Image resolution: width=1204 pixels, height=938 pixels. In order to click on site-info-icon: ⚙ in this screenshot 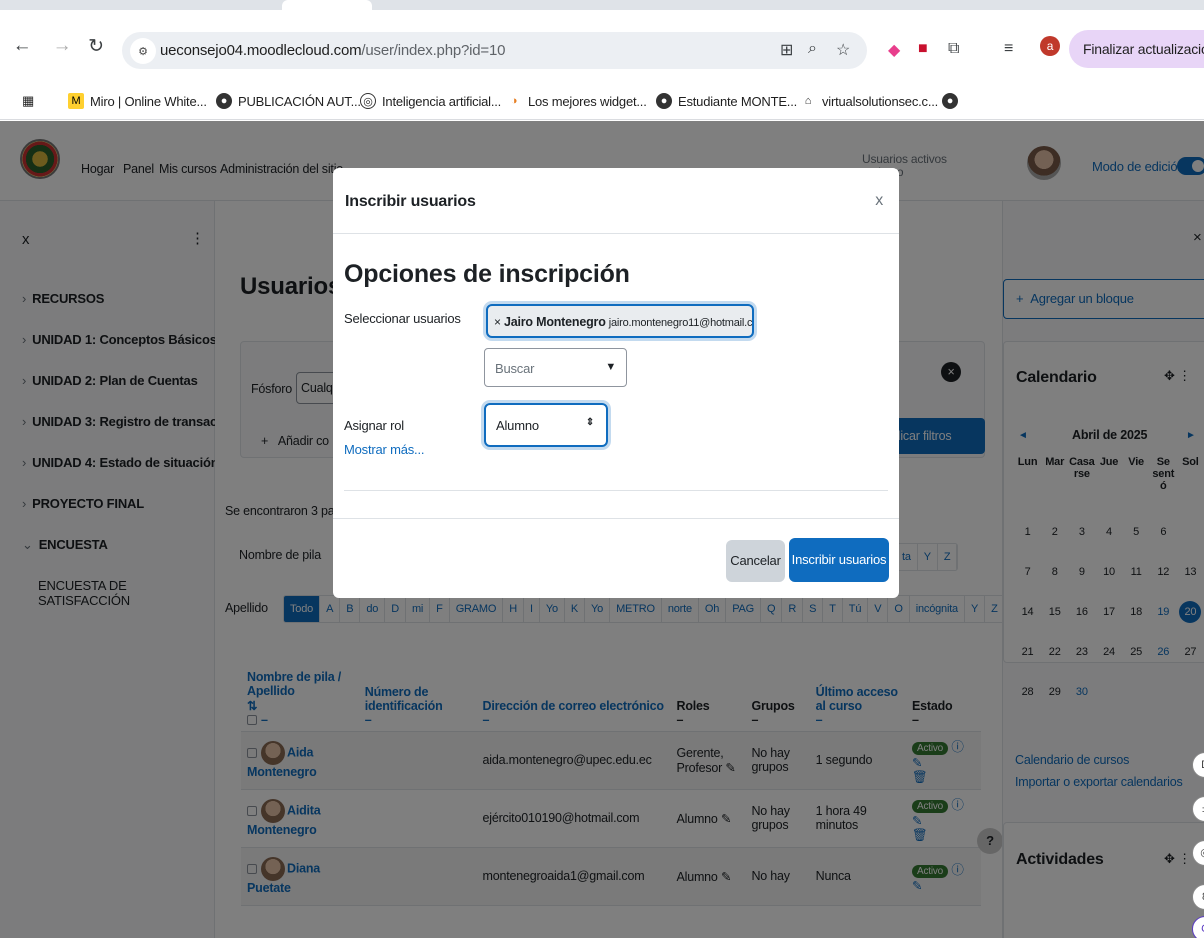, I will do `click(143, 51)`.